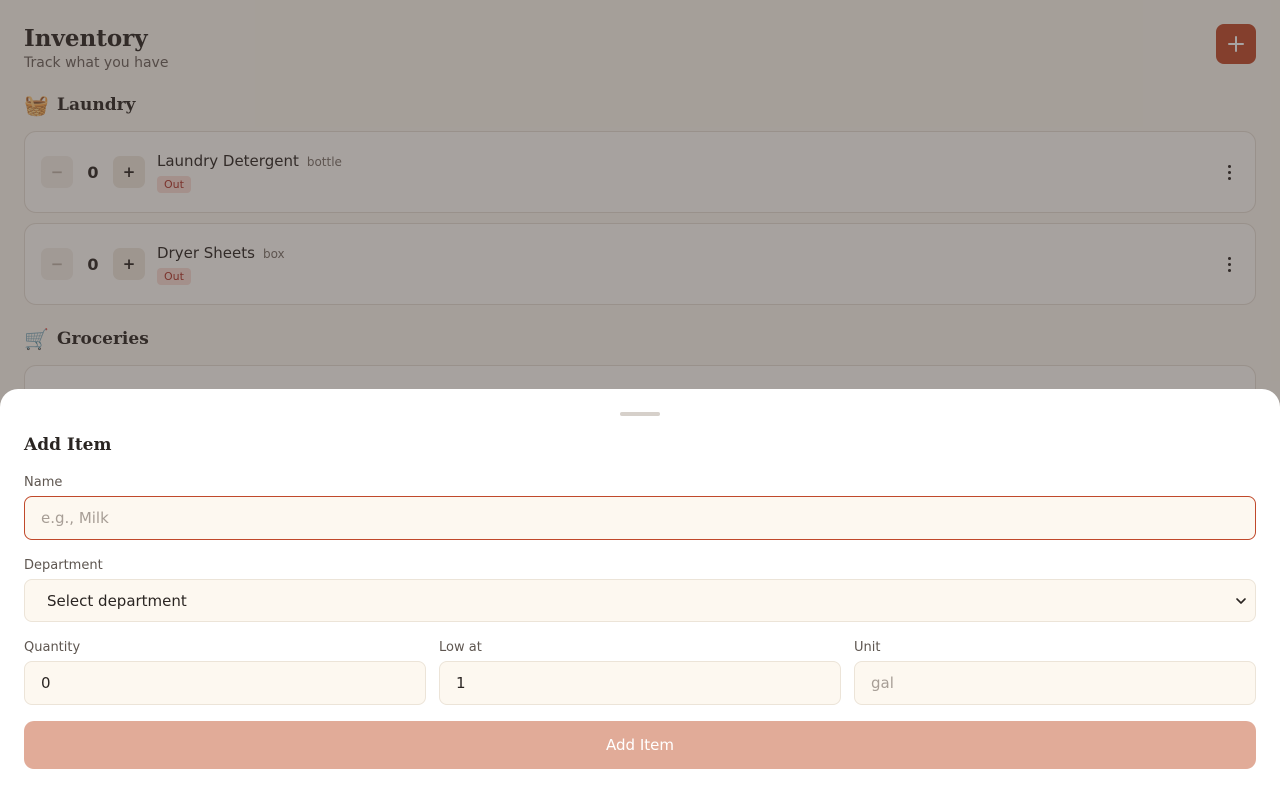 This screenshot has width=1280, height=800. I want to click on name-input, so click(640, 518).